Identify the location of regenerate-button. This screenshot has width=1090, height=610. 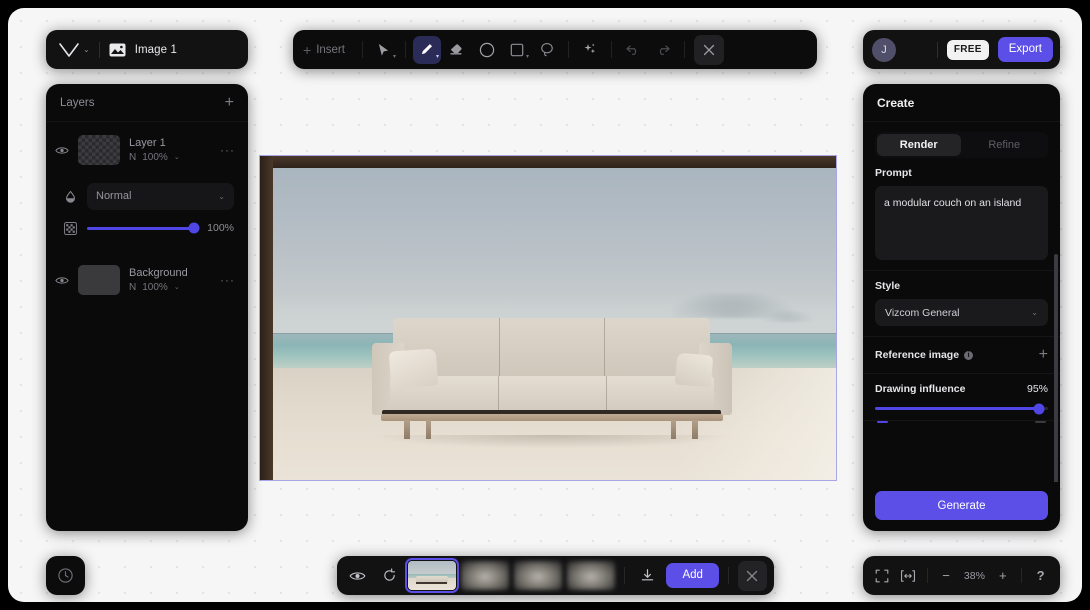
(389, 576).